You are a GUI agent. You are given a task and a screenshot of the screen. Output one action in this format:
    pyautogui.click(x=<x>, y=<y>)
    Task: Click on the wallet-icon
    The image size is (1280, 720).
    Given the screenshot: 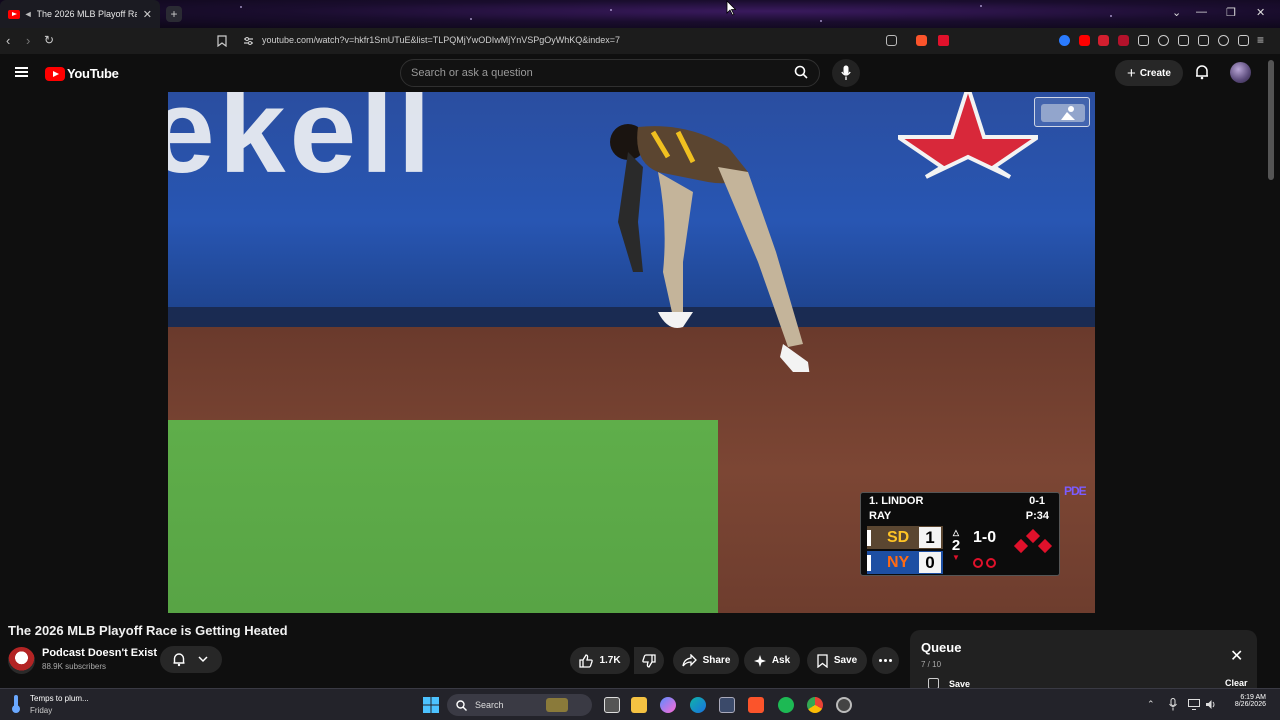 What is the action you would take?
    pyautogui.click(x=1203, y=40)
    